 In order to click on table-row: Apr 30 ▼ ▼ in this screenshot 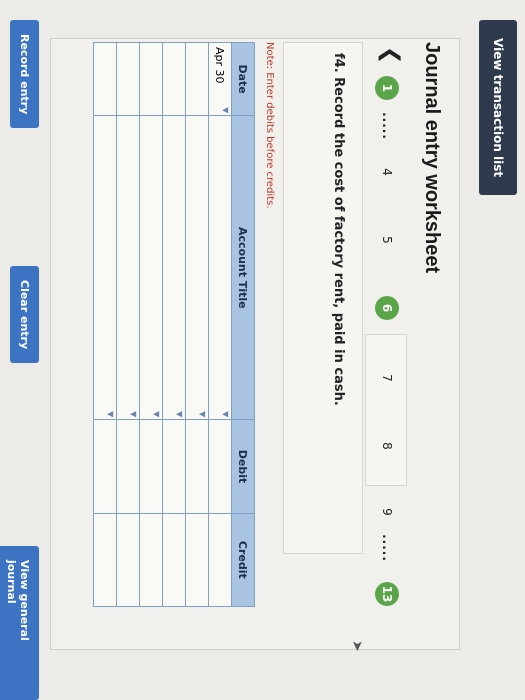, I will do `click(220, 324)`.